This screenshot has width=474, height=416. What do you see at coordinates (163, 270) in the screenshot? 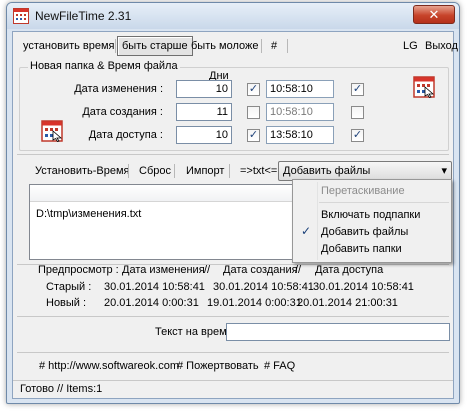
I see `preview-col-modified: Дата изменения` at bounding box center [163, 270].